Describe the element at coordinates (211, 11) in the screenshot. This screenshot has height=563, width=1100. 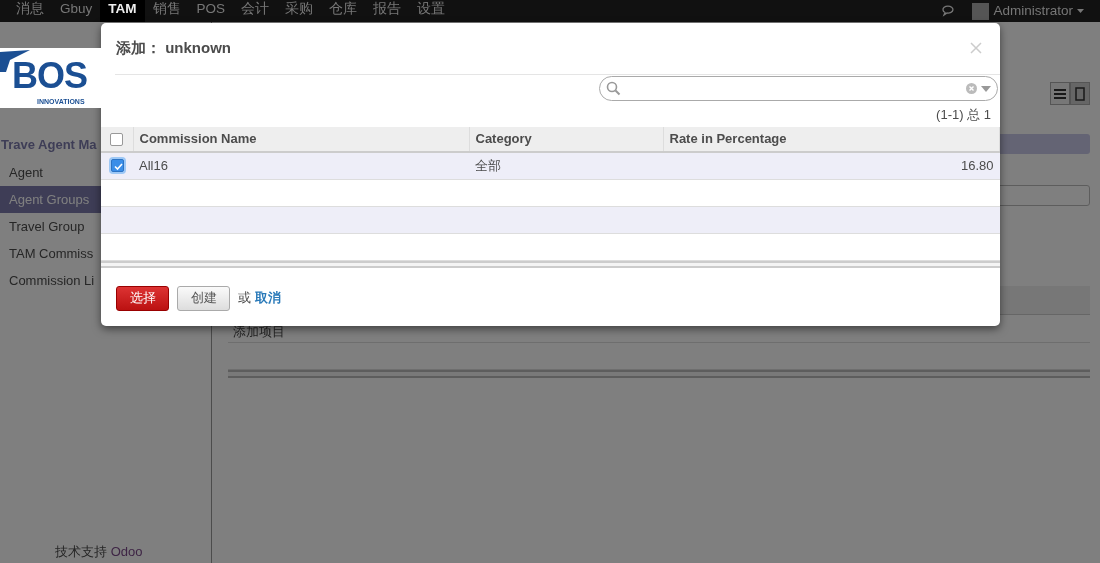
I see `menu-item: POS` at that location.